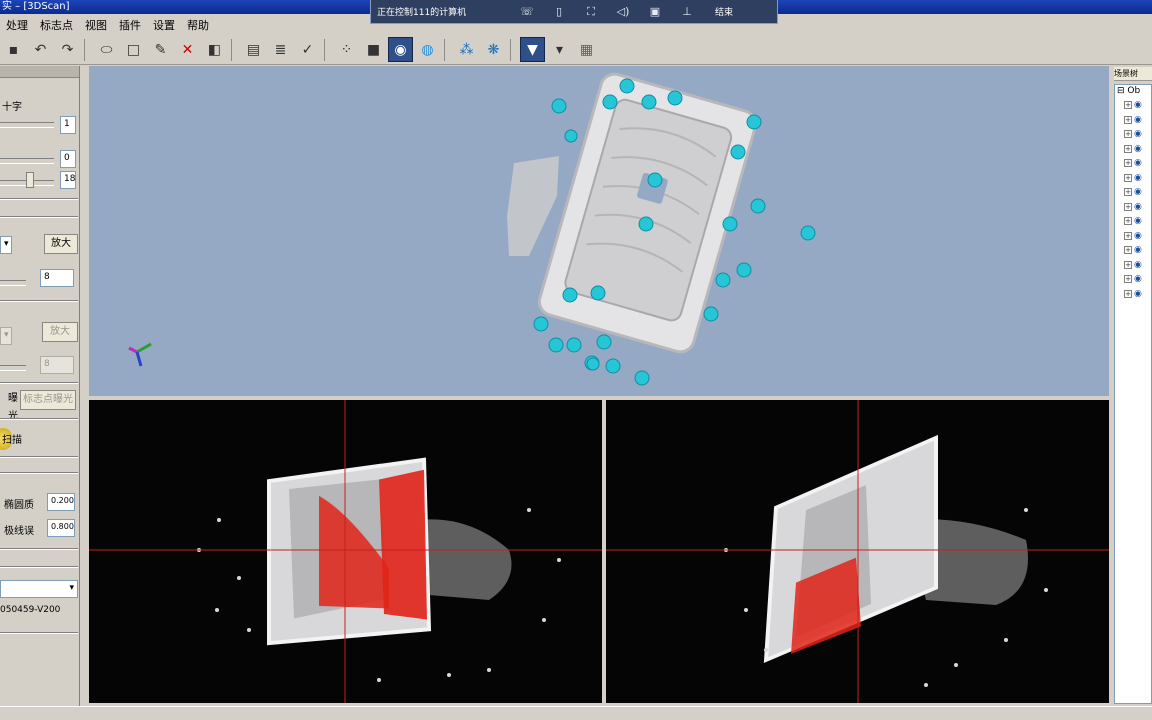  What do you see at coordinates (96, 25) in the screenshot?
I see `menu-view: 视图` at bounding box center [96, 25].